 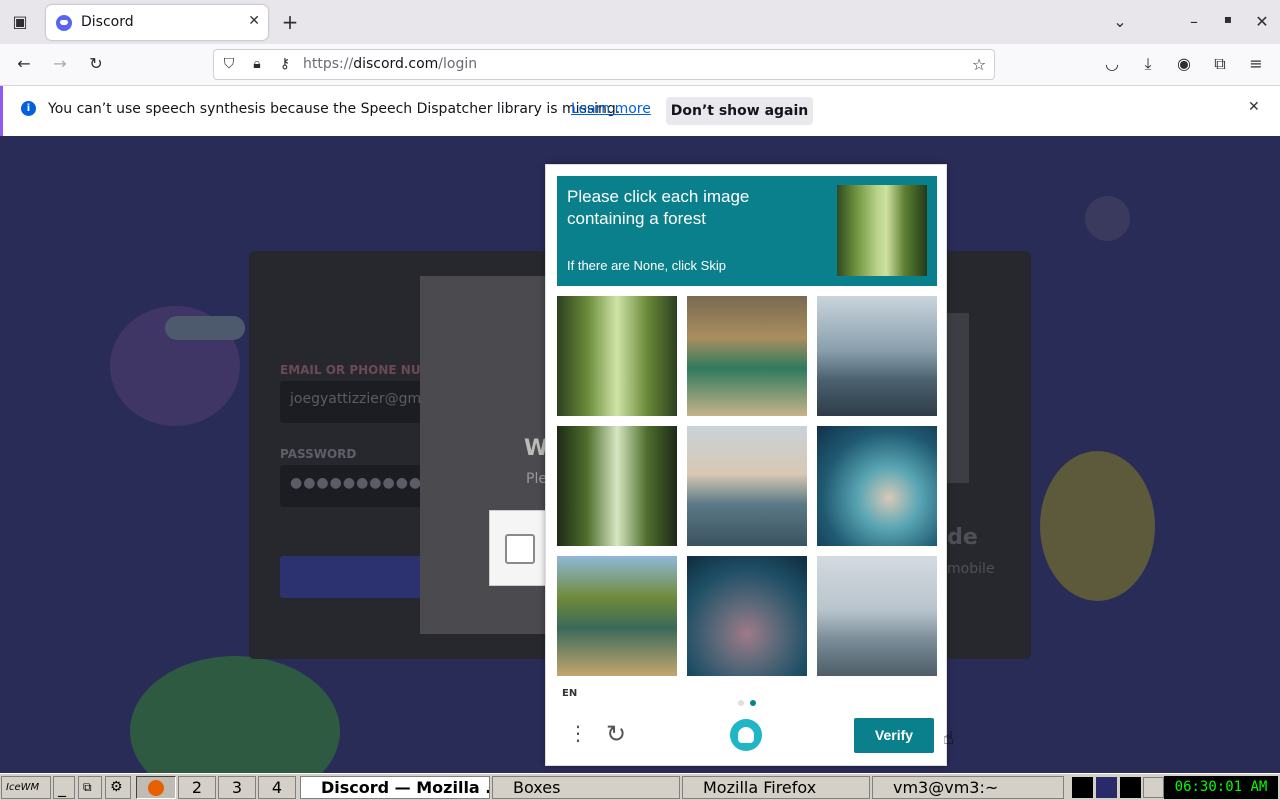 I want to click on memory-monitor-icon, so click(x=1130, y=787).